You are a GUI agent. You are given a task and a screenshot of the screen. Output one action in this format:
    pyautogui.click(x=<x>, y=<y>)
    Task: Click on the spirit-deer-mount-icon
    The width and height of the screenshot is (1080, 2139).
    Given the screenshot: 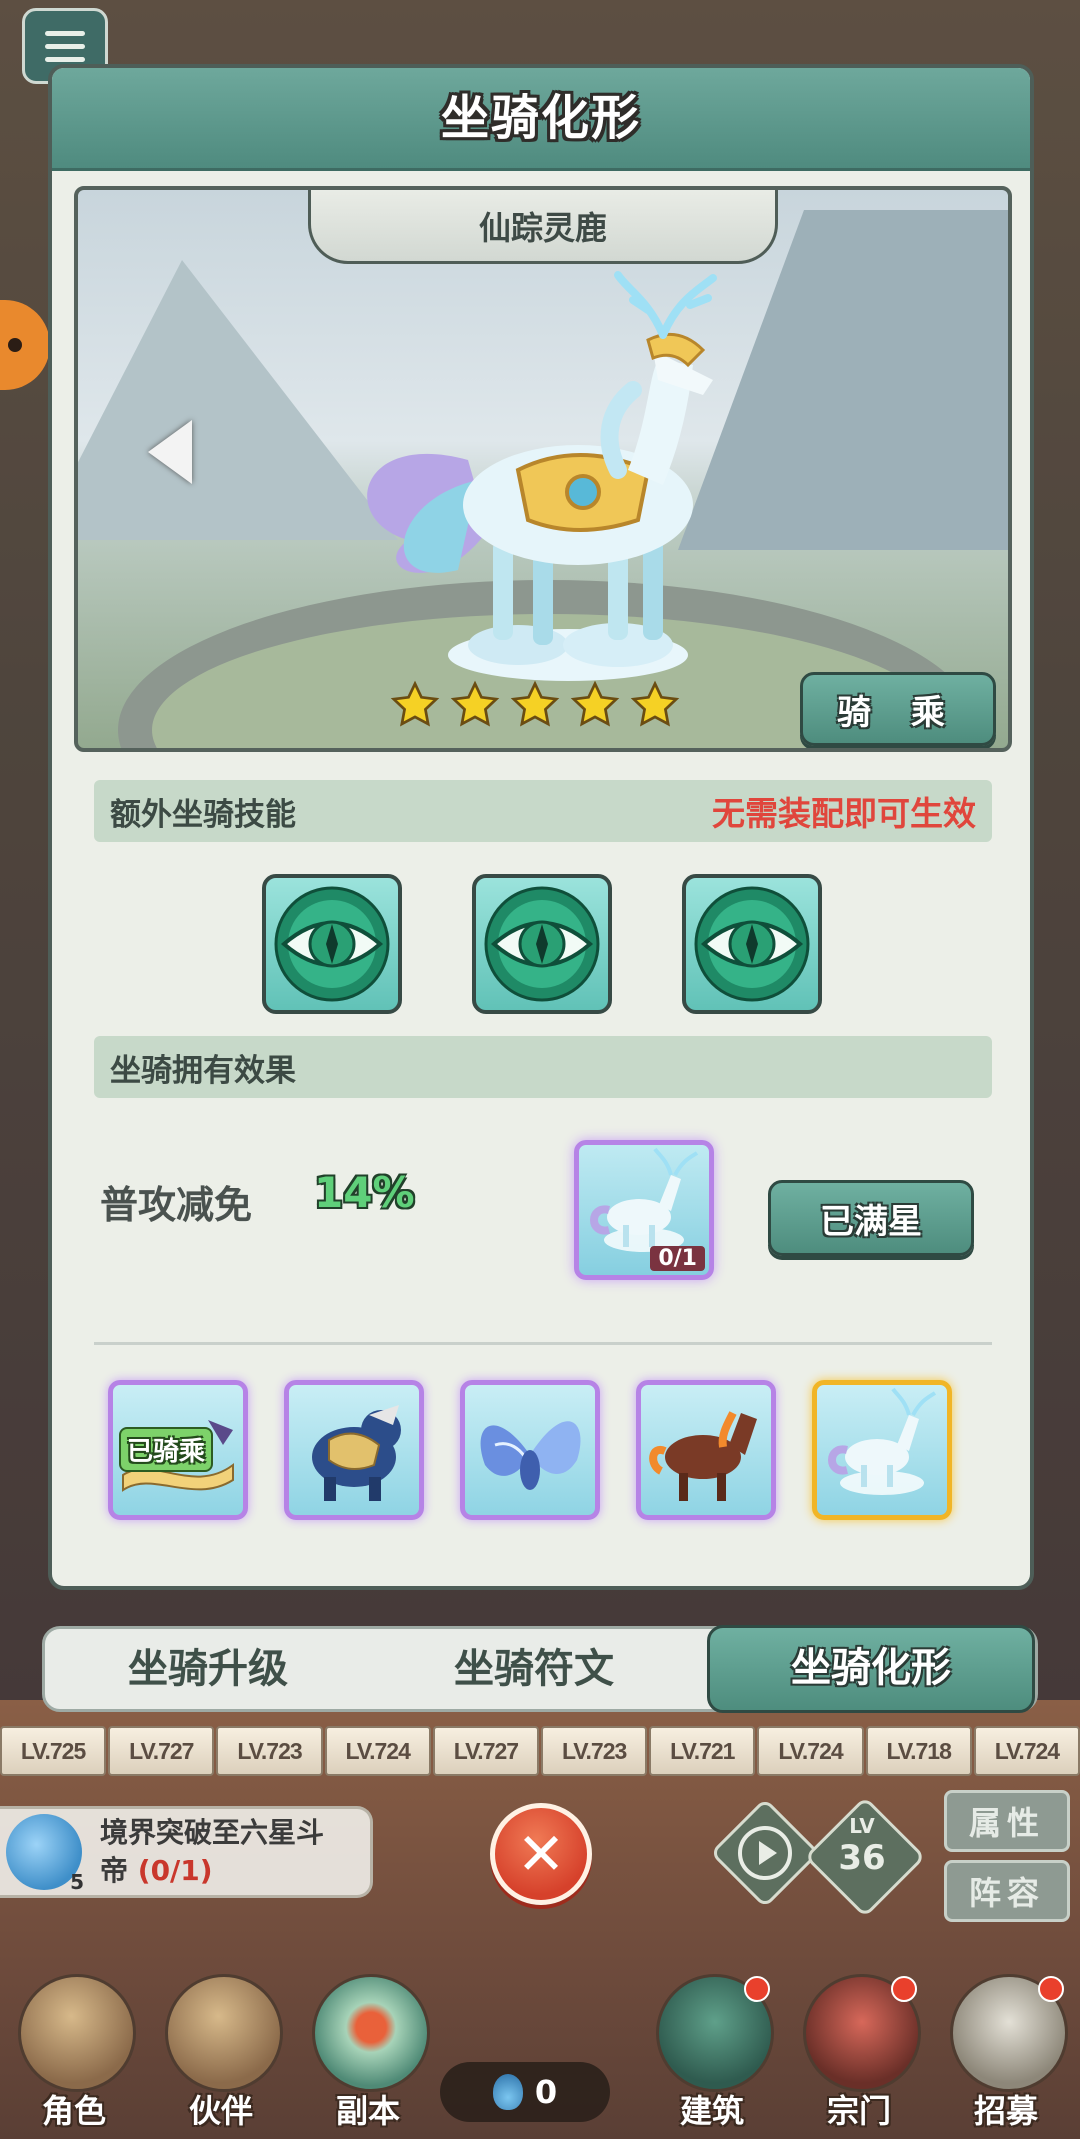 What is the action you would take?
    pyautogui.click(x=882, y=1441)
    